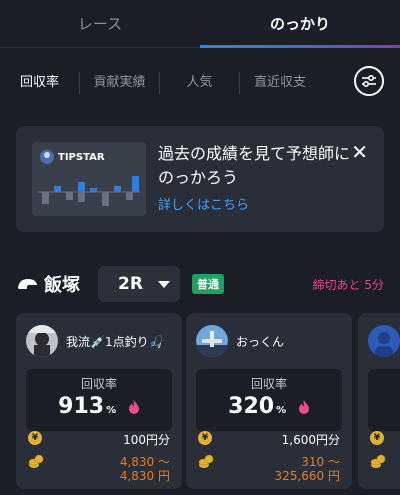 Image resolution: width=400 pixels, height=495 pixels. Describe the element at coordinates (40, 83) in the screenshot. I see `filter-return-rate: 回収率` at that location.